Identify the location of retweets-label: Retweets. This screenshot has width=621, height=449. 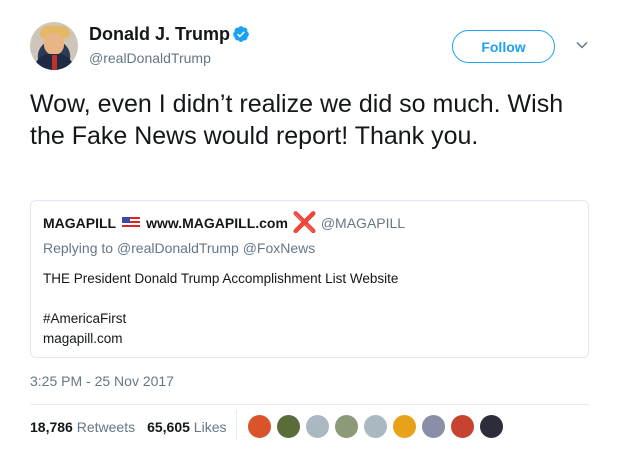
(106, 427).